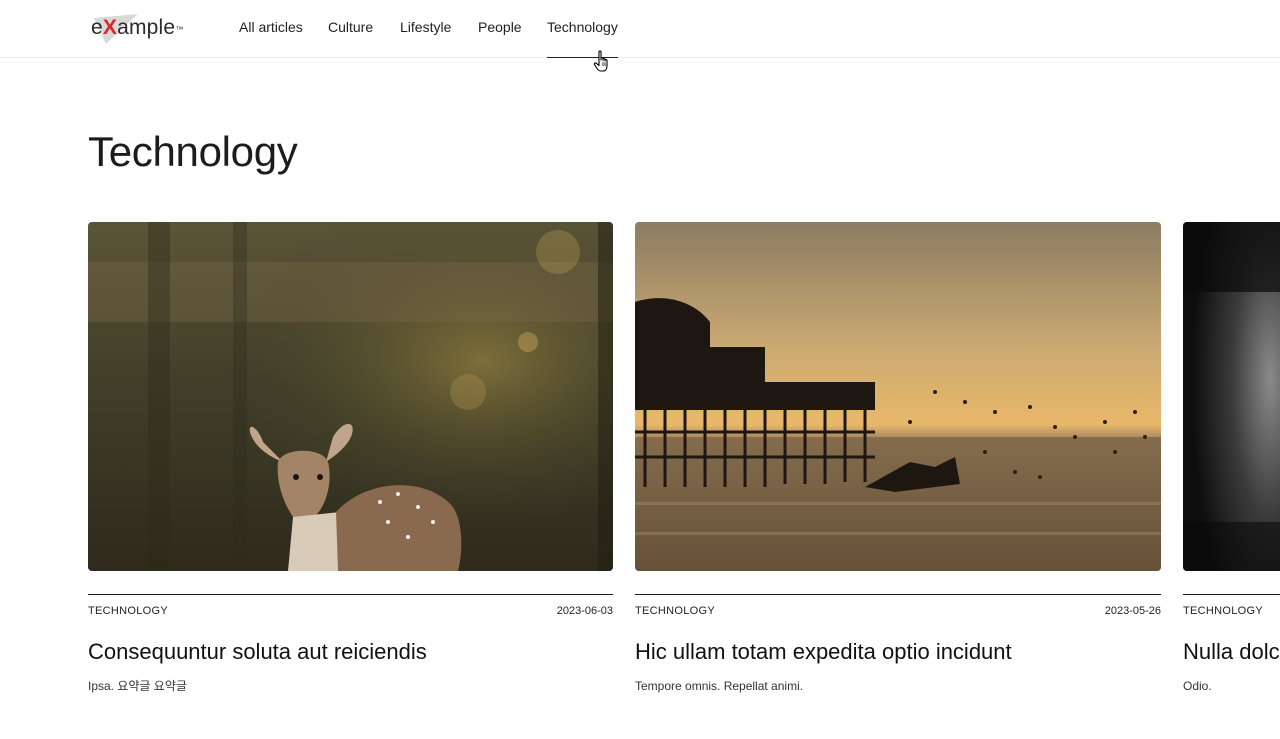 The image size is (1280, 739). I want to click on page-title: Technology, so click(193, 151).